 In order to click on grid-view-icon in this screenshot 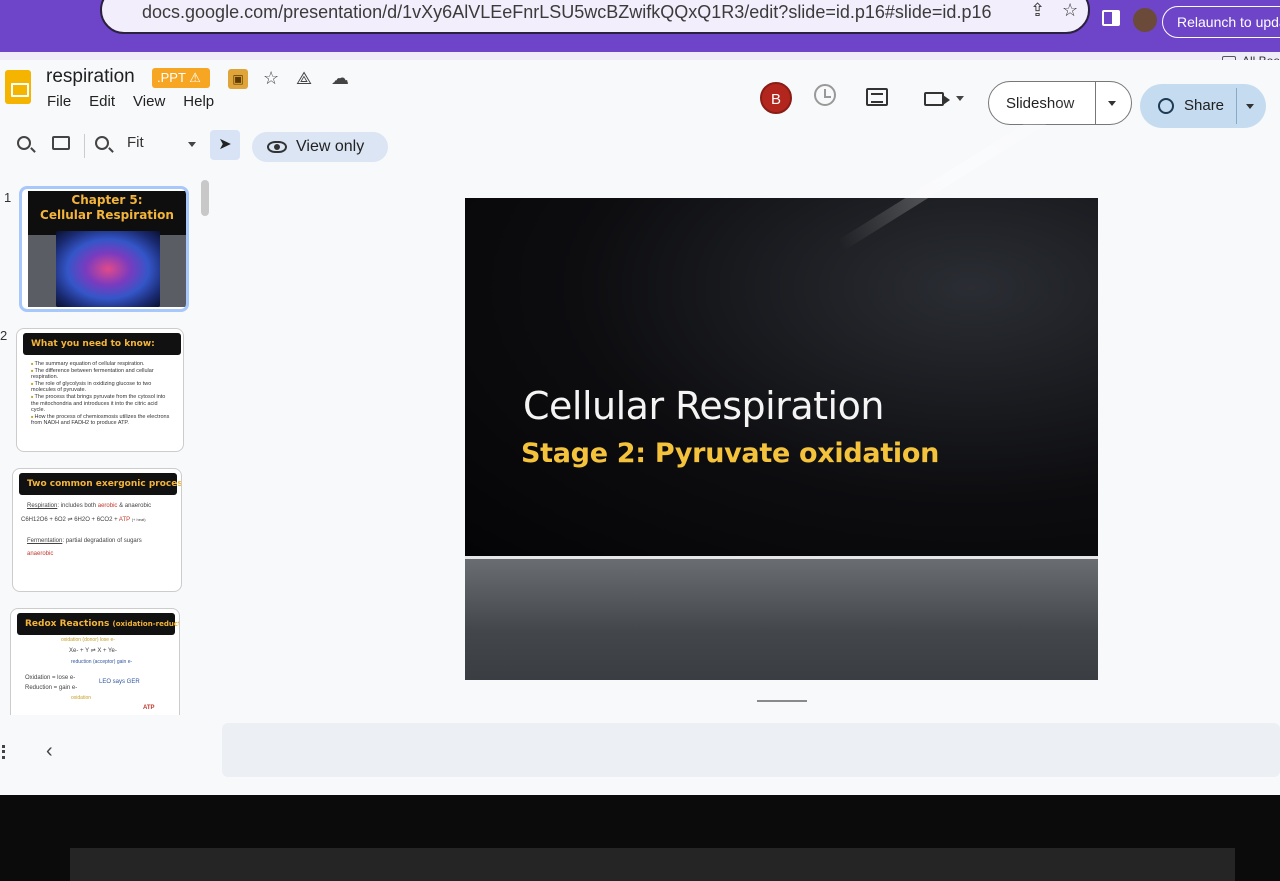, I will do `click(6, 752)`.